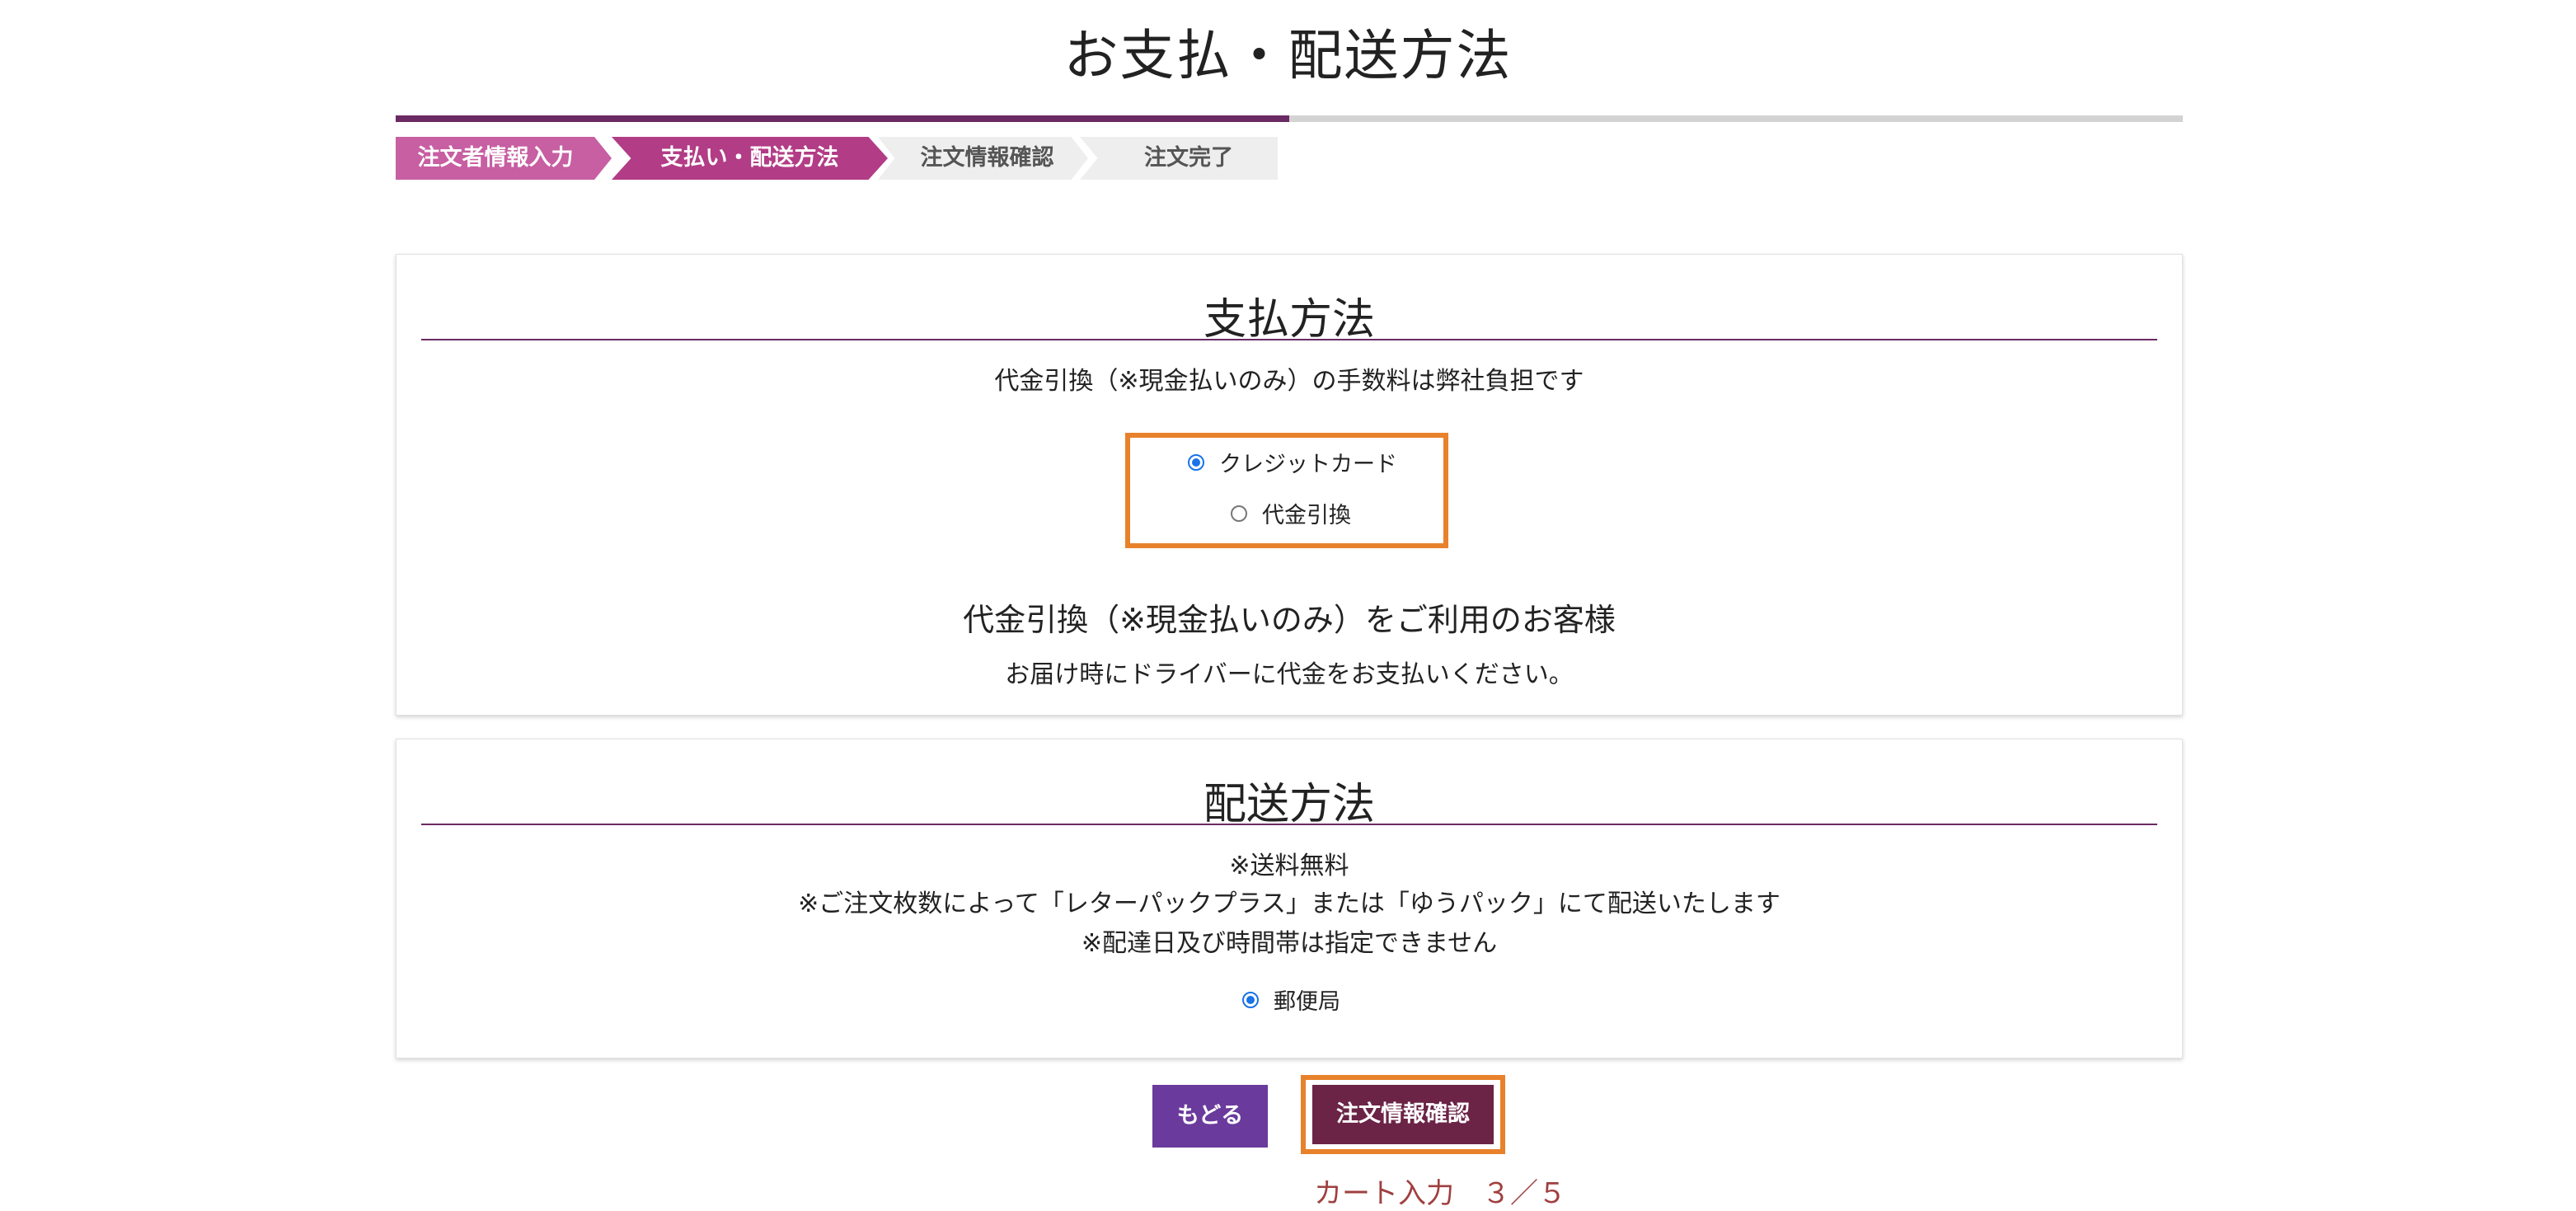 The height and width of the screenshot is (1211, 2576). What do you see at coordinates (1289, 799) in the screenshot?
I see `shipping-heading: 配送方法` at bounding box center [1289, 799].